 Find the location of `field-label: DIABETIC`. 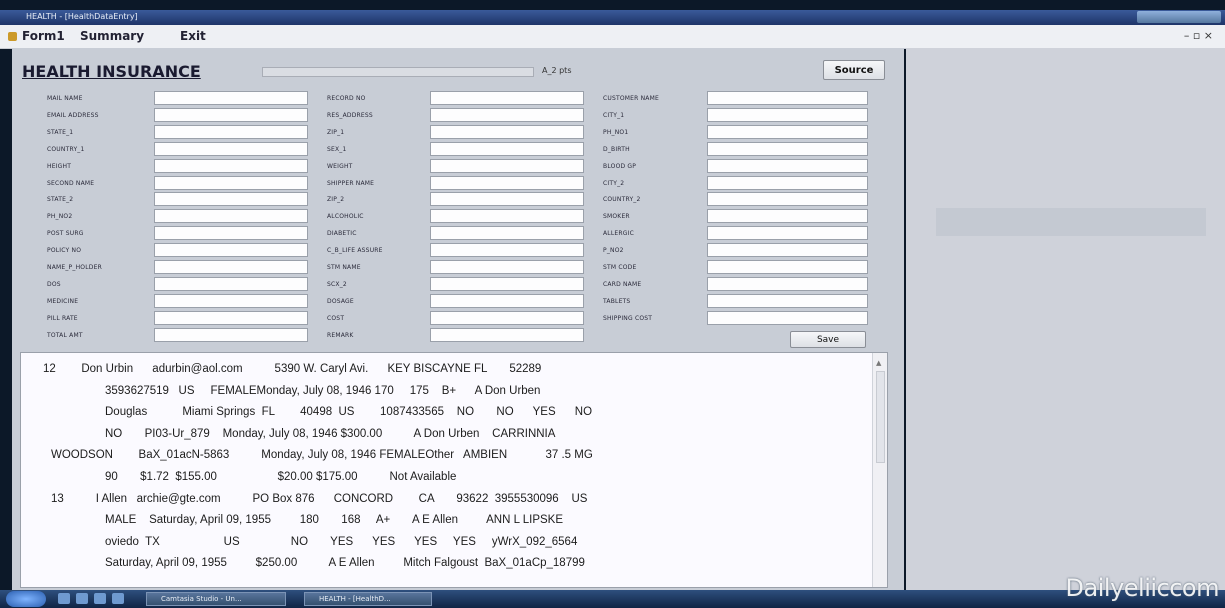

field-label: DIABETIC is located at coordinates (342, 234).